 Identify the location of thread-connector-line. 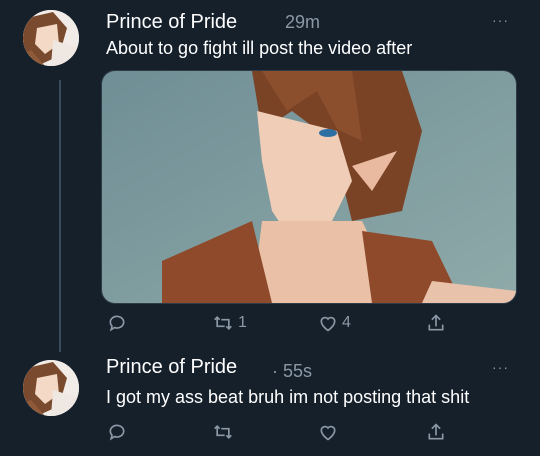
(60, 216).